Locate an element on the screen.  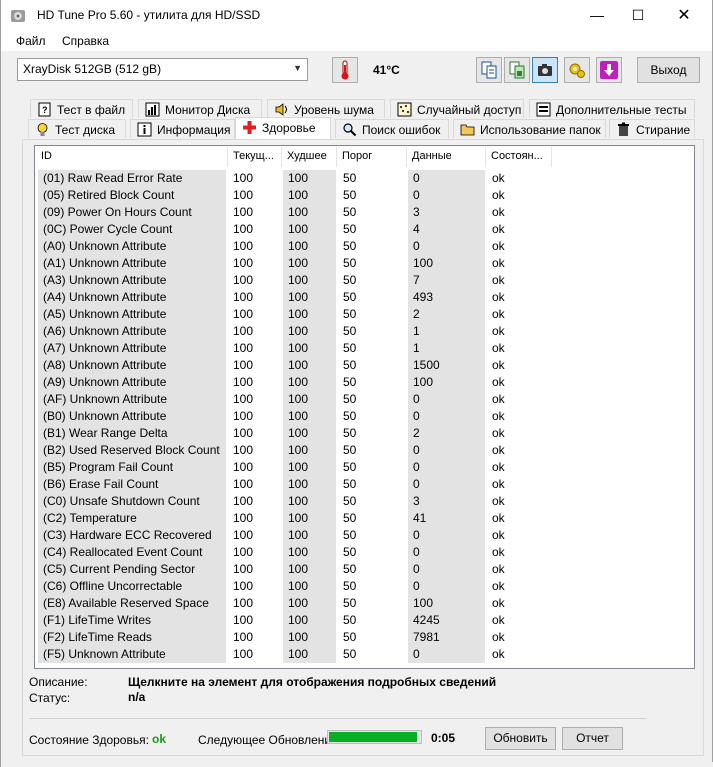
table-row: (C0) Unsafe Shutdown Count 100 100 50 3 ok is located at coordinates (363, 501).